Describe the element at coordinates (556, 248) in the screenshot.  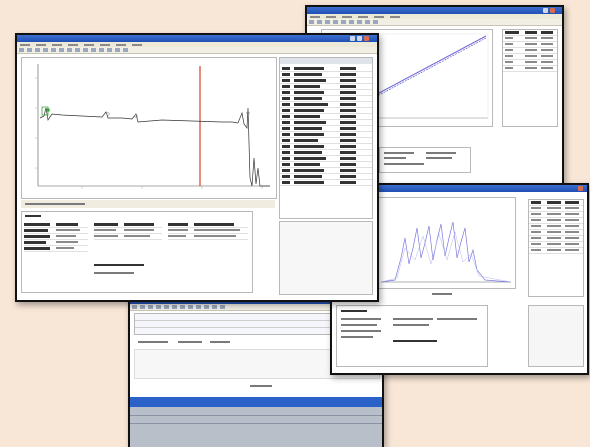
I see `spectrum-peak-table` at that location.